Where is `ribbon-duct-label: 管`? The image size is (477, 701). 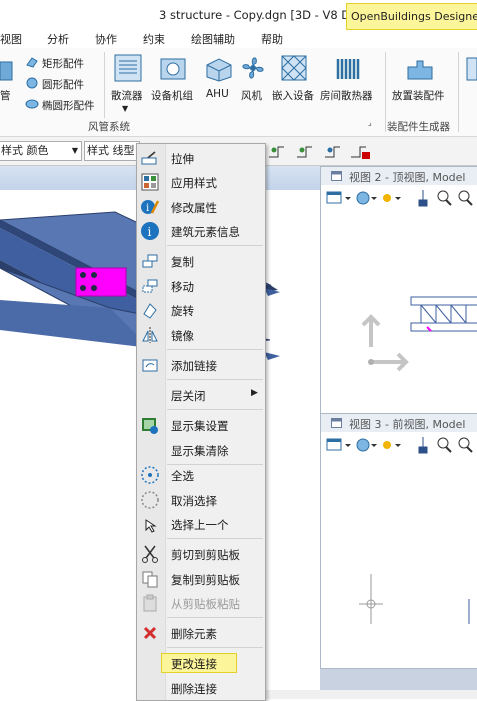 ribbon-duct-label: 管 is located at coordinates (5, 95).